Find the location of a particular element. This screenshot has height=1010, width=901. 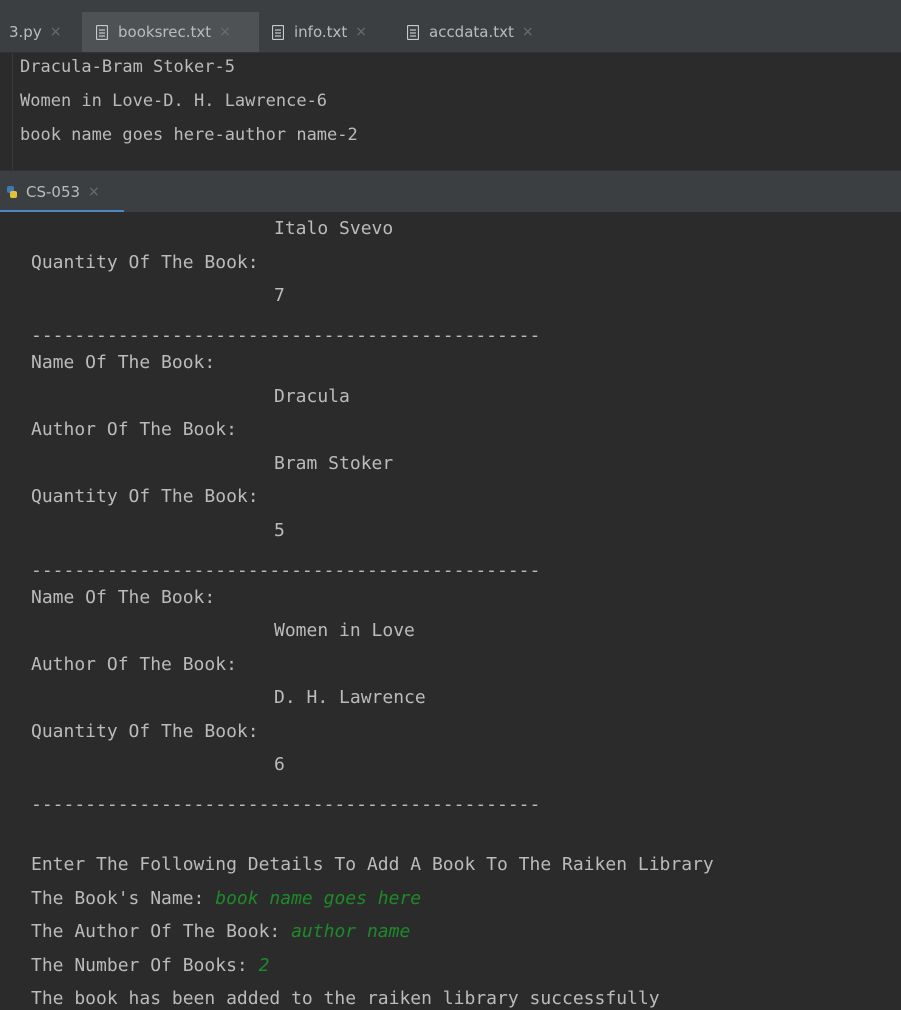

run-tab-cs-053: CS-053 × is located at coordinates (62, 192).